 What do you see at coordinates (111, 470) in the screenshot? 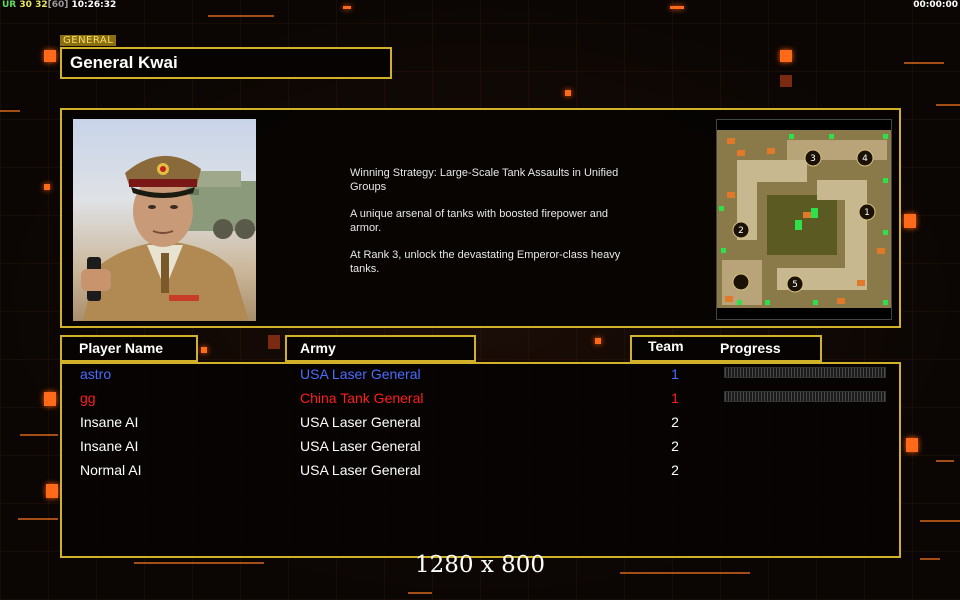
I see `player-name: Normal AI` at bounding box center [111, 470].